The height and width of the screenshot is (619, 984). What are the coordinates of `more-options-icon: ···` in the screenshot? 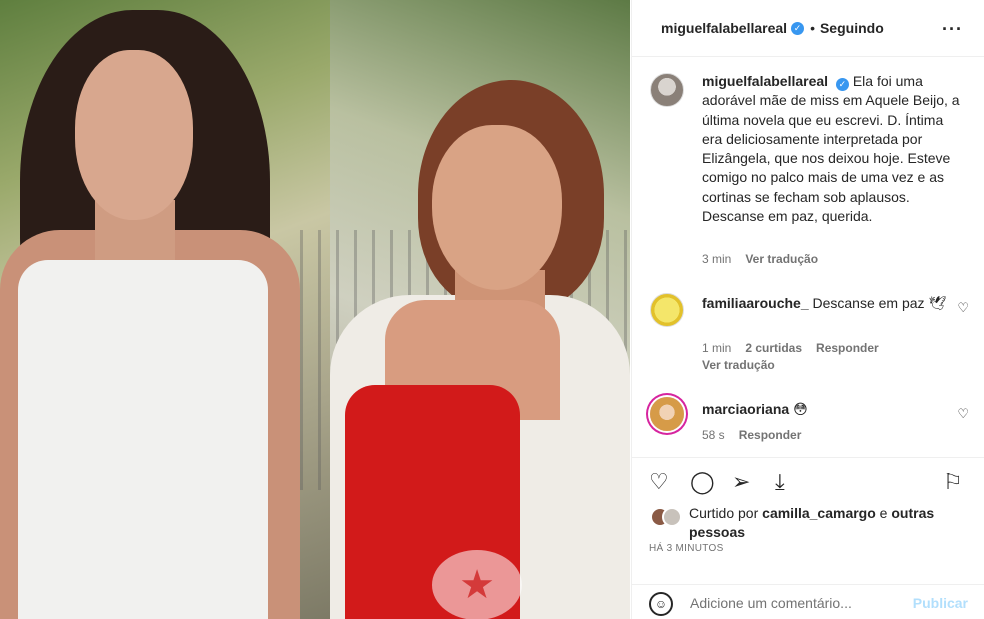 It's located at (952, 29).